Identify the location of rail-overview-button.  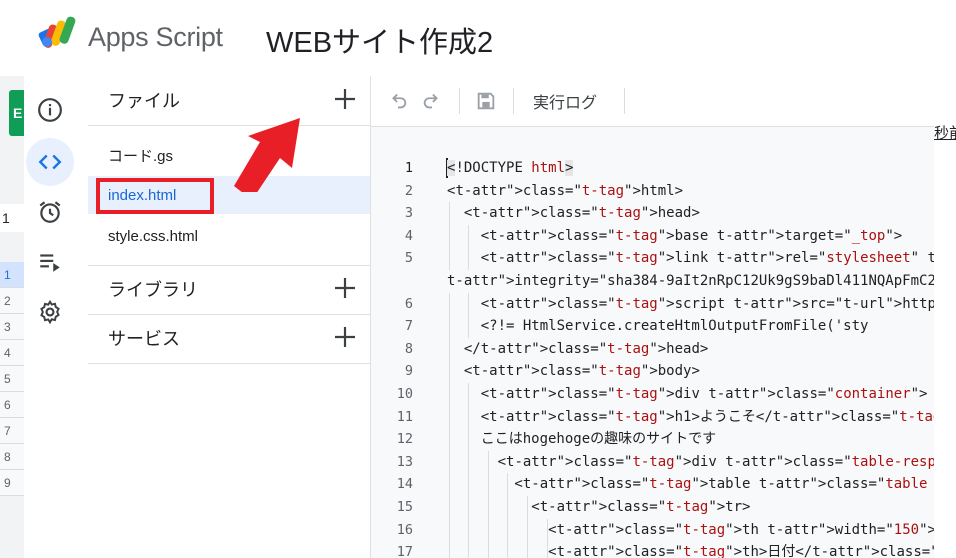
(50, 110).